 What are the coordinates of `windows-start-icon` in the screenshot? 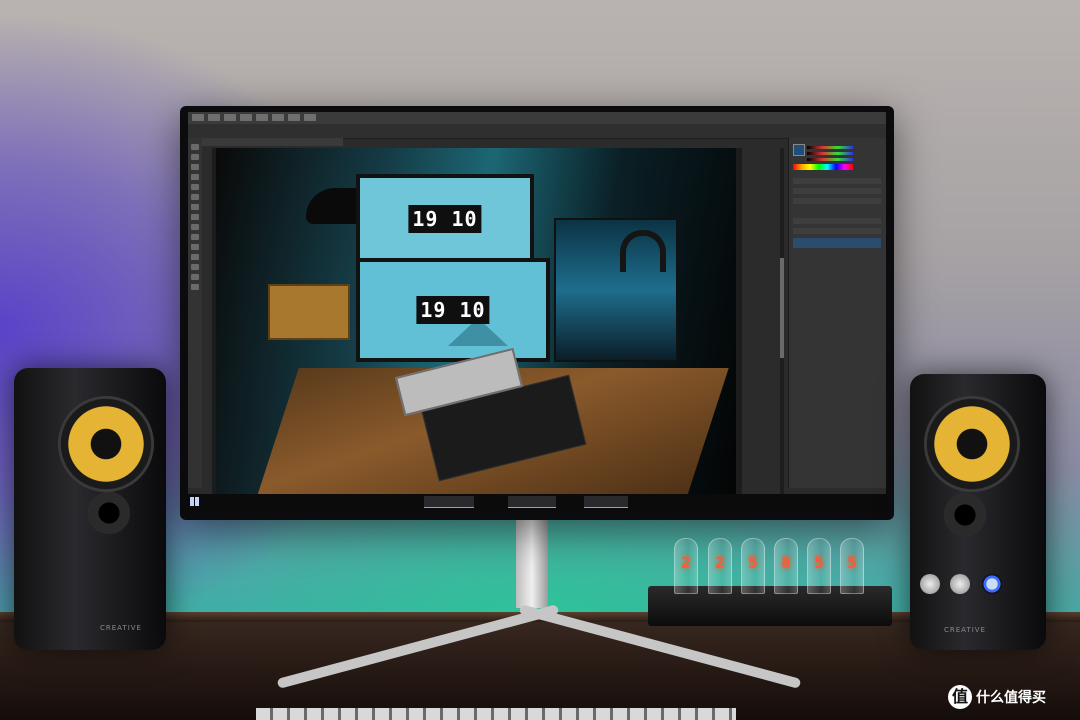 It's located at (194, 501).